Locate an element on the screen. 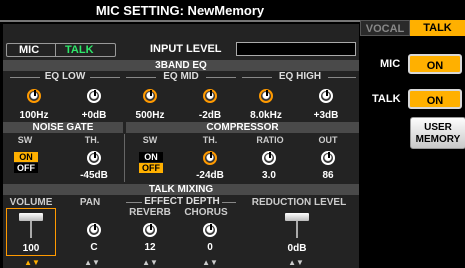 The width and height of the screenshot is (465, 268). ng-off-switch: OFF is located at coordinates (26, 168).